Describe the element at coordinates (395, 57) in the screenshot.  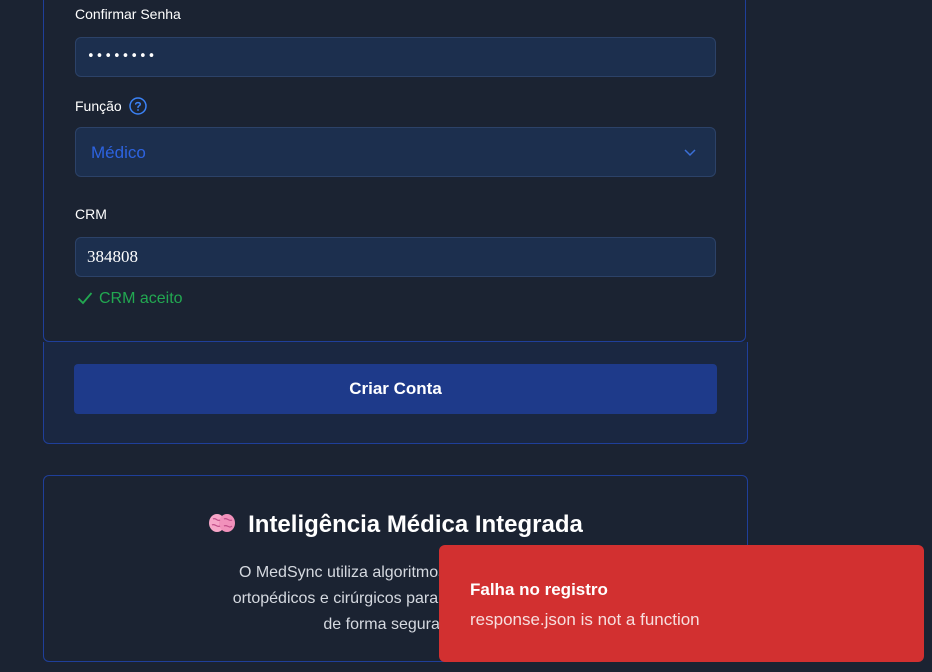
I see `confirm-password-input: ••••••••` at that location.